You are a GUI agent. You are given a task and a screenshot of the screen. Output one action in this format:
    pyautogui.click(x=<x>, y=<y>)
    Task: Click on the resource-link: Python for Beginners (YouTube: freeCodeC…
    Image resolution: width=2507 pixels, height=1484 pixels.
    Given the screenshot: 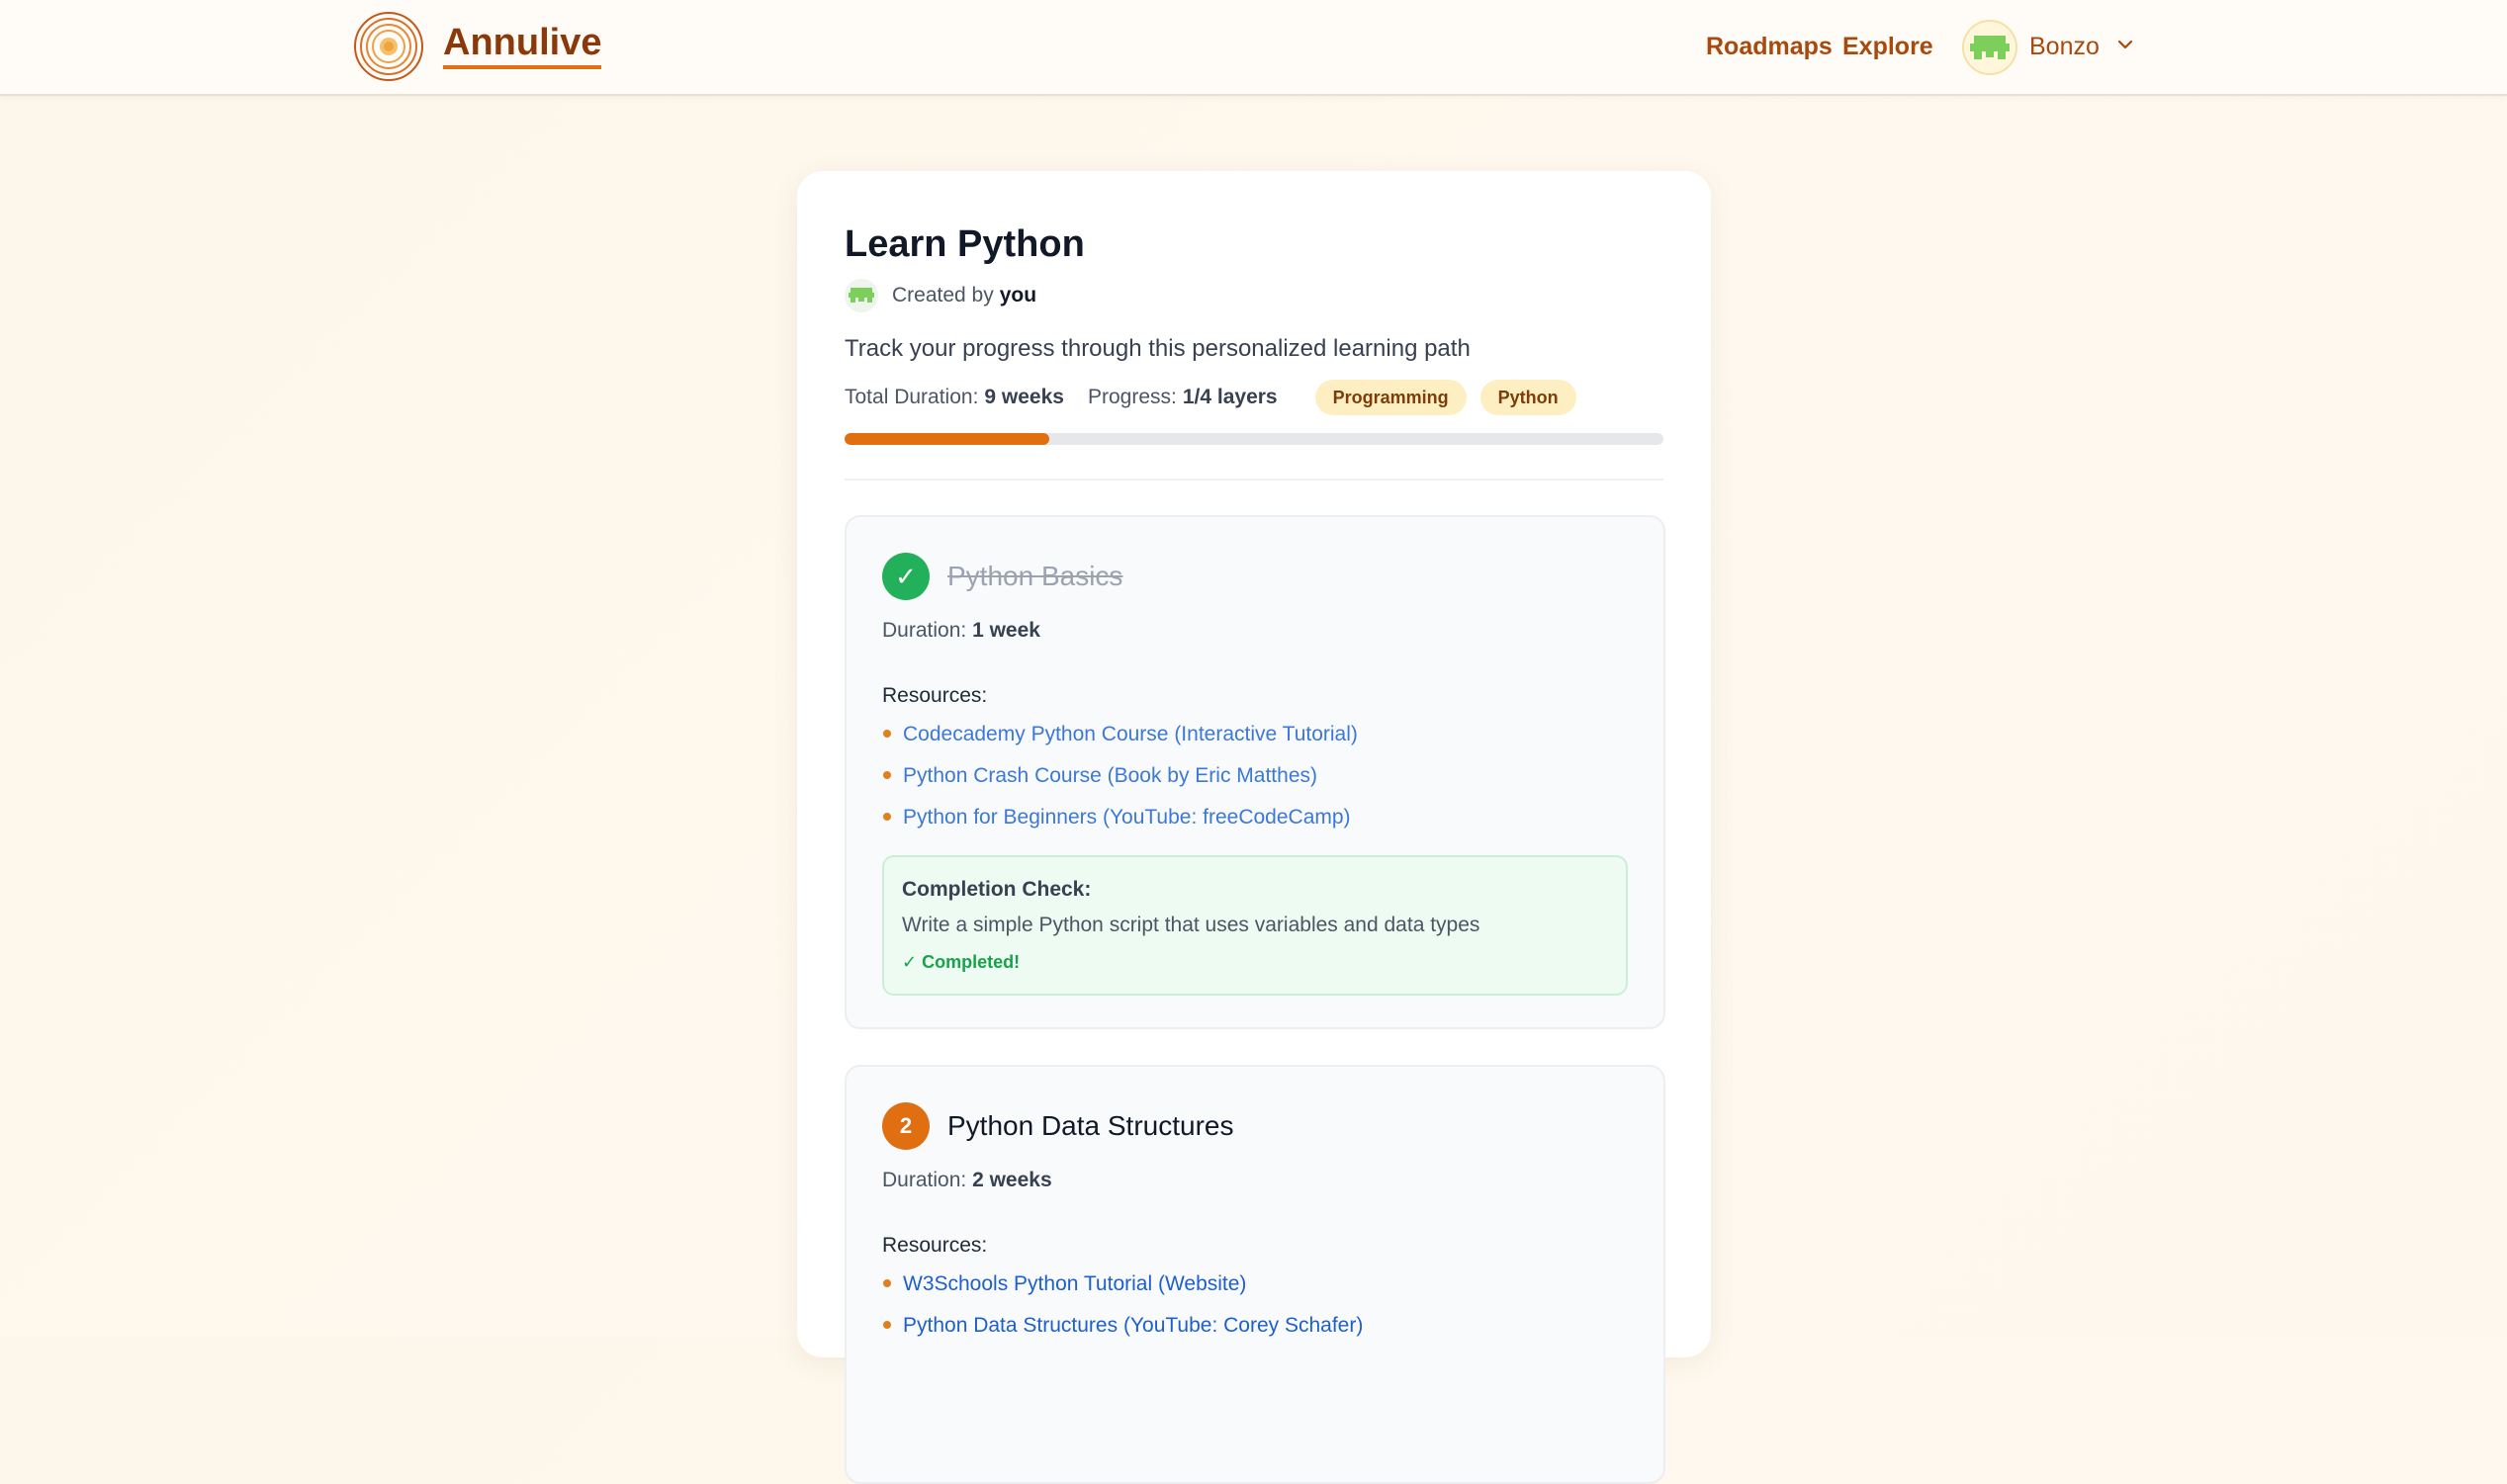 What is the action you would take?
    pyautogui.click(x=1127, y=817)
    